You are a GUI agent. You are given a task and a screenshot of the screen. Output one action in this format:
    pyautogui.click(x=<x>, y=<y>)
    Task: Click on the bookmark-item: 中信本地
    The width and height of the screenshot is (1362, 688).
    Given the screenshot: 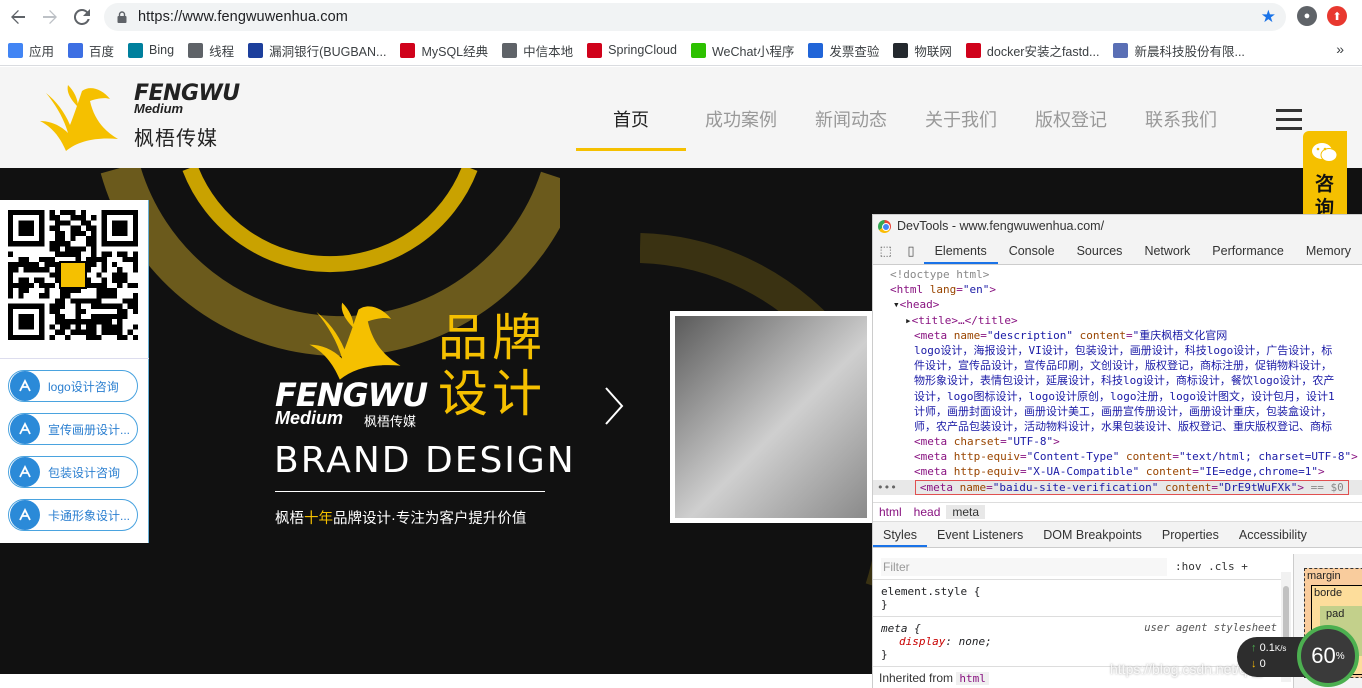 What is the action you would take?
    pyautogui.click(x=537, y=50)
    